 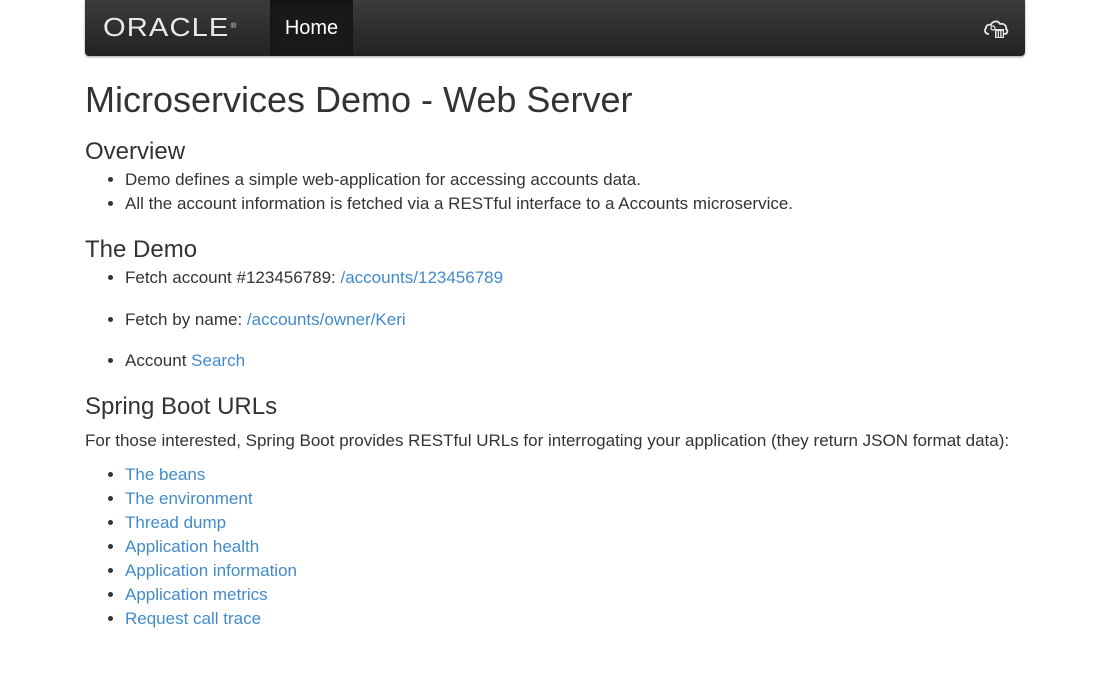 I want to click on health-link: Application health, so click(x=192, y=546).